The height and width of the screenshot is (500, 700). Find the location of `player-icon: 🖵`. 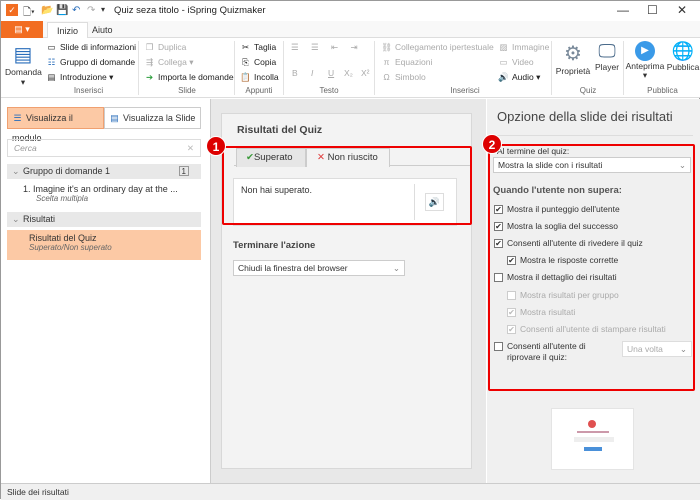

player-icon: 🖵 is located at coordinates (607, 51).